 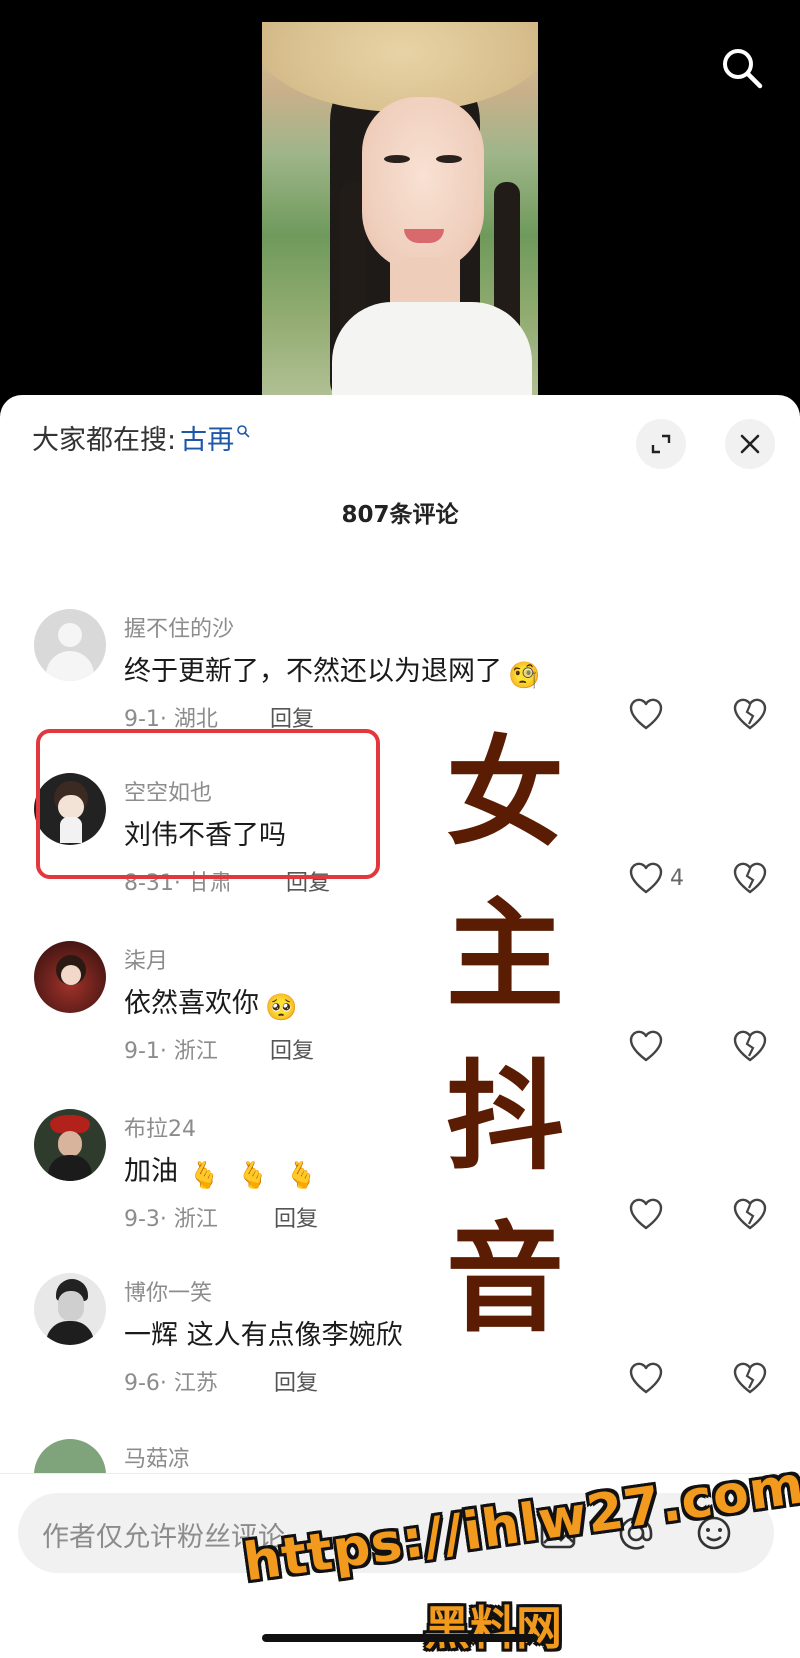 I want to click on comment-meta: 9-1· 浙江, so click(x=171, y=1051).